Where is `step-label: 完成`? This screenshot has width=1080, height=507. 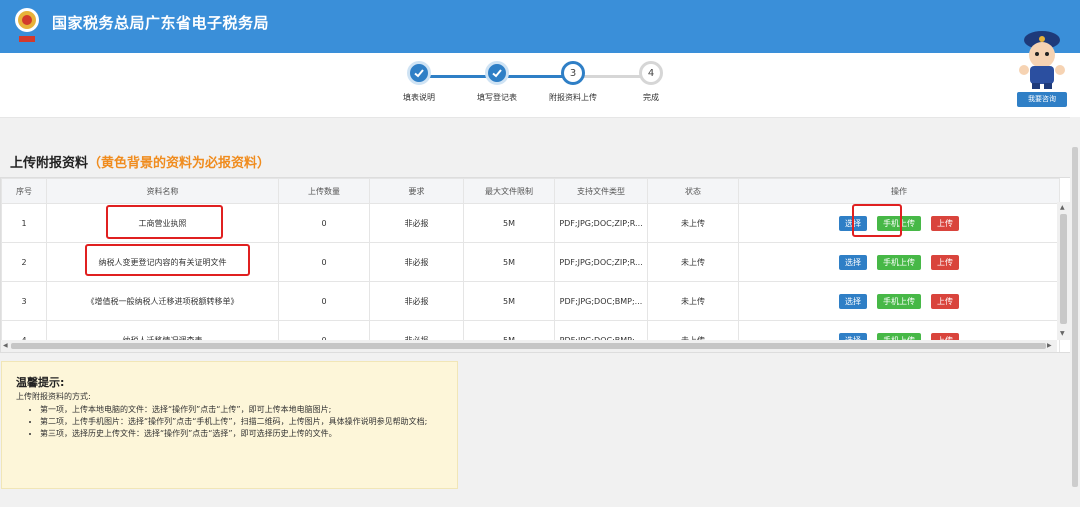 step-label: 完成 is located at coordinates (651, 97).